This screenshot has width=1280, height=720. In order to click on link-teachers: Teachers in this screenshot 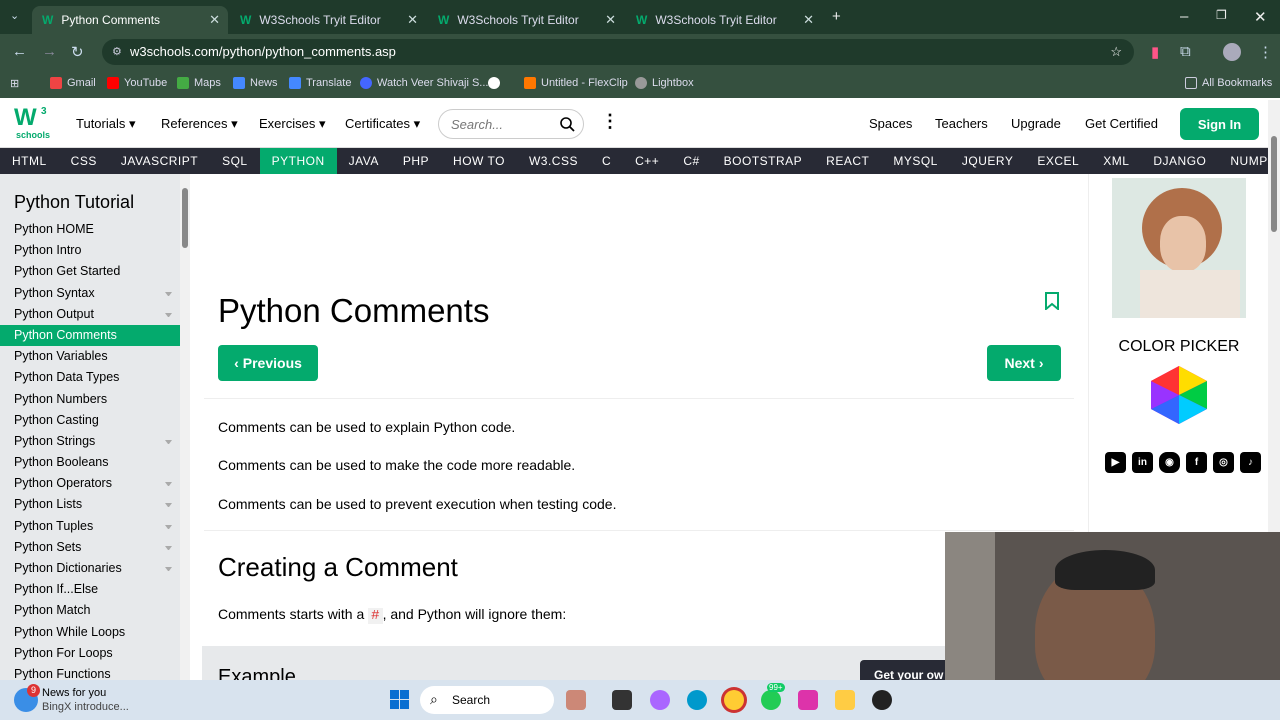, I will do `click(961, 123)`.